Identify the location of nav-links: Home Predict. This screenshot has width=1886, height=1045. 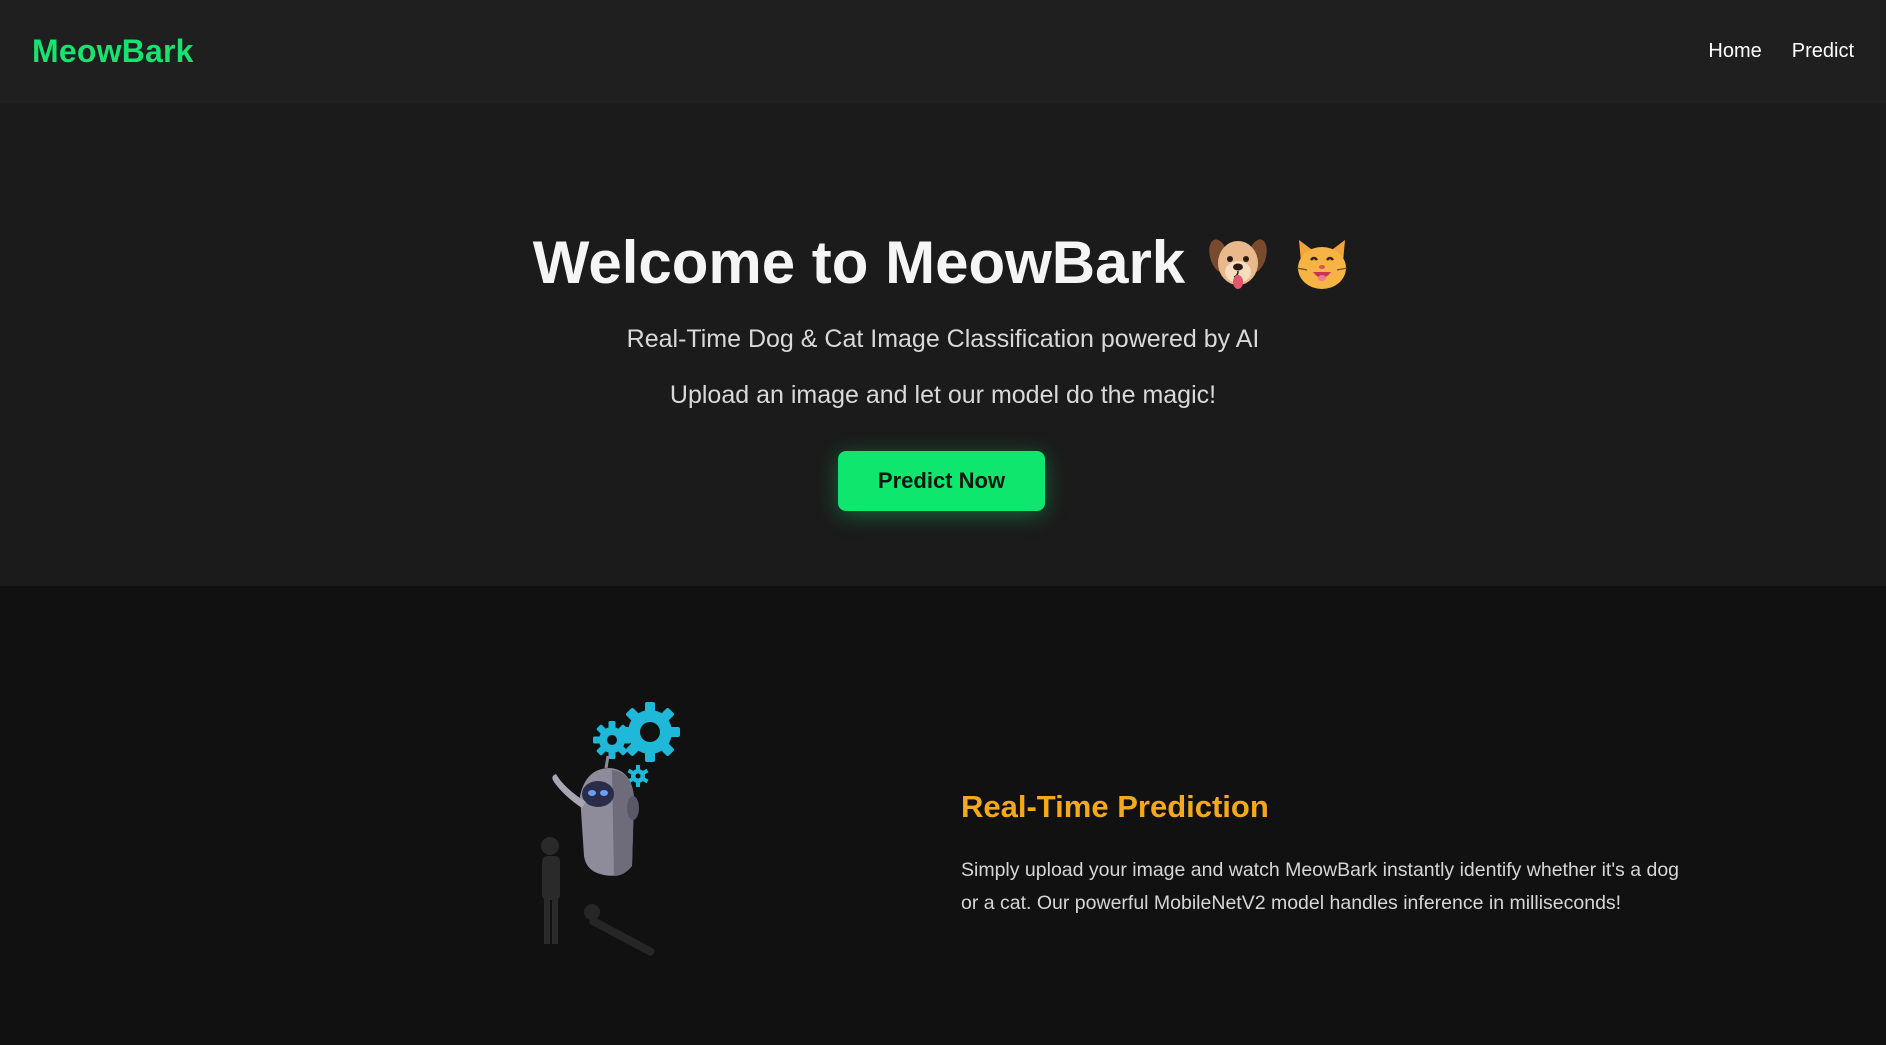
(1781, 51).